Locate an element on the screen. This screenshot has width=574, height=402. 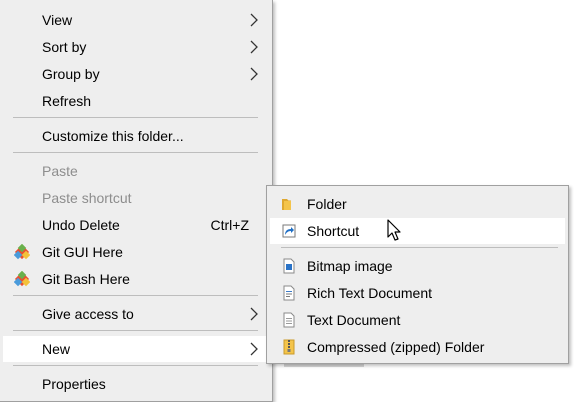
submenu-item-label: Compressed (zipped) Folder is located at coordinates (396, 347).